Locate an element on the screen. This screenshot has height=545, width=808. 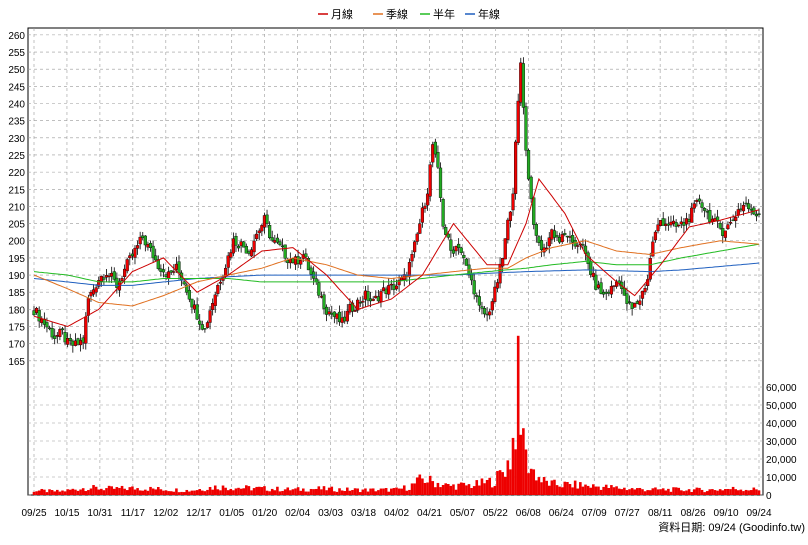
price-tick-label: 215 is located at coordinates (16, 190).